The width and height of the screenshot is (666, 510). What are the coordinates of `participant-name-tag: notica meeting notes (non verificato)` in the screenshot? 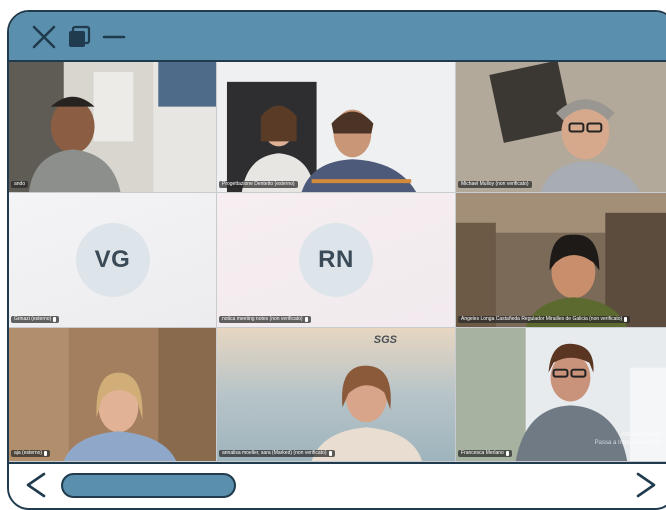 It's located at (265, 319).